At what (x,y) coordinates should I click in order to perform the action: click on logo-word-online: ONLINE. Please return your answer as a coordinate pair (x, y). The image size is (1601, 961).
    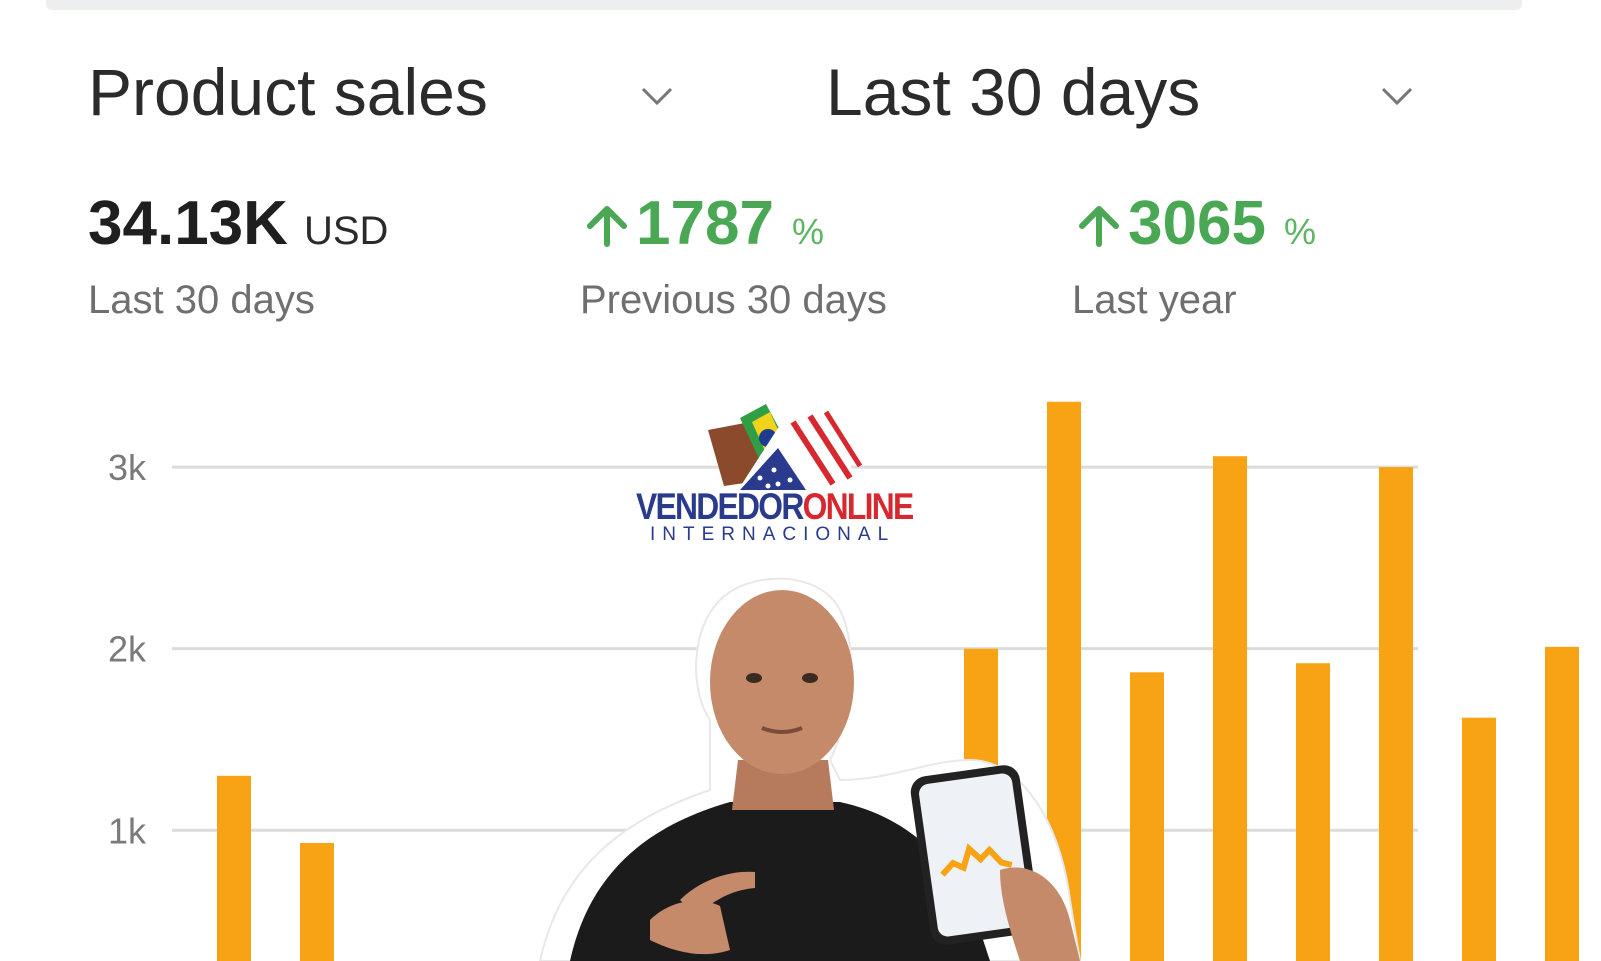
    Looking at the image, I should click on (858, 506).